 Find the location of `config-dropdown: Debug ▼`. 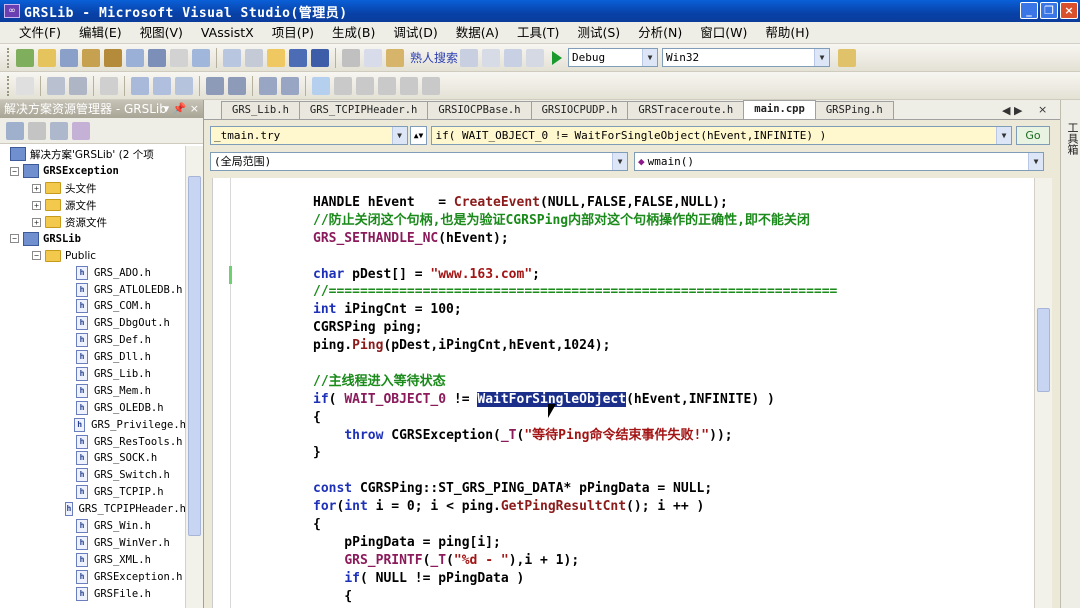

config-dropdown: Debug ▼ is located at coordinates (613, 57).